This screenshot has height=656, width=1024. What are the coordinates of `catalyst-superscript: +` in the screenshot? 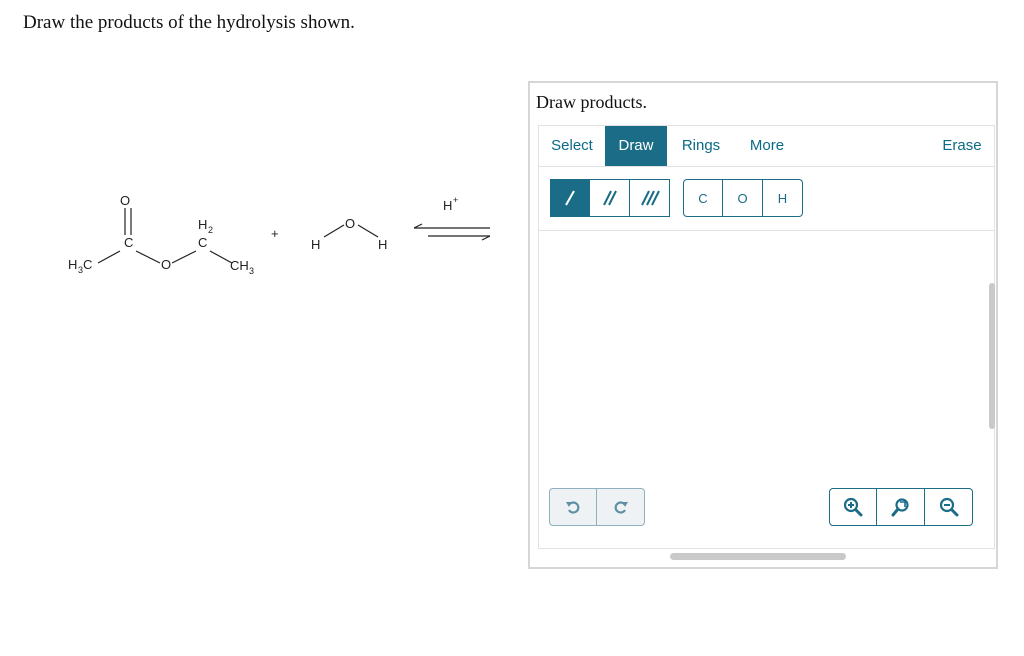 It's located at (455, 200).